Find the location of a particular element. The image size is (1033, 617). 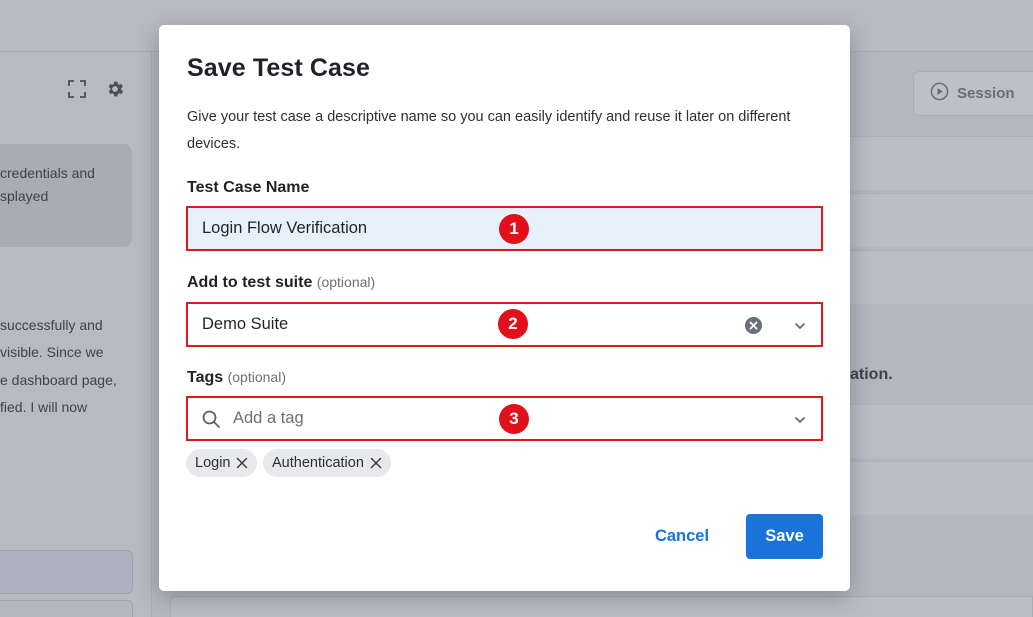

chat-paragraph-line: visible. Since we is located at coordinates (52, 352).